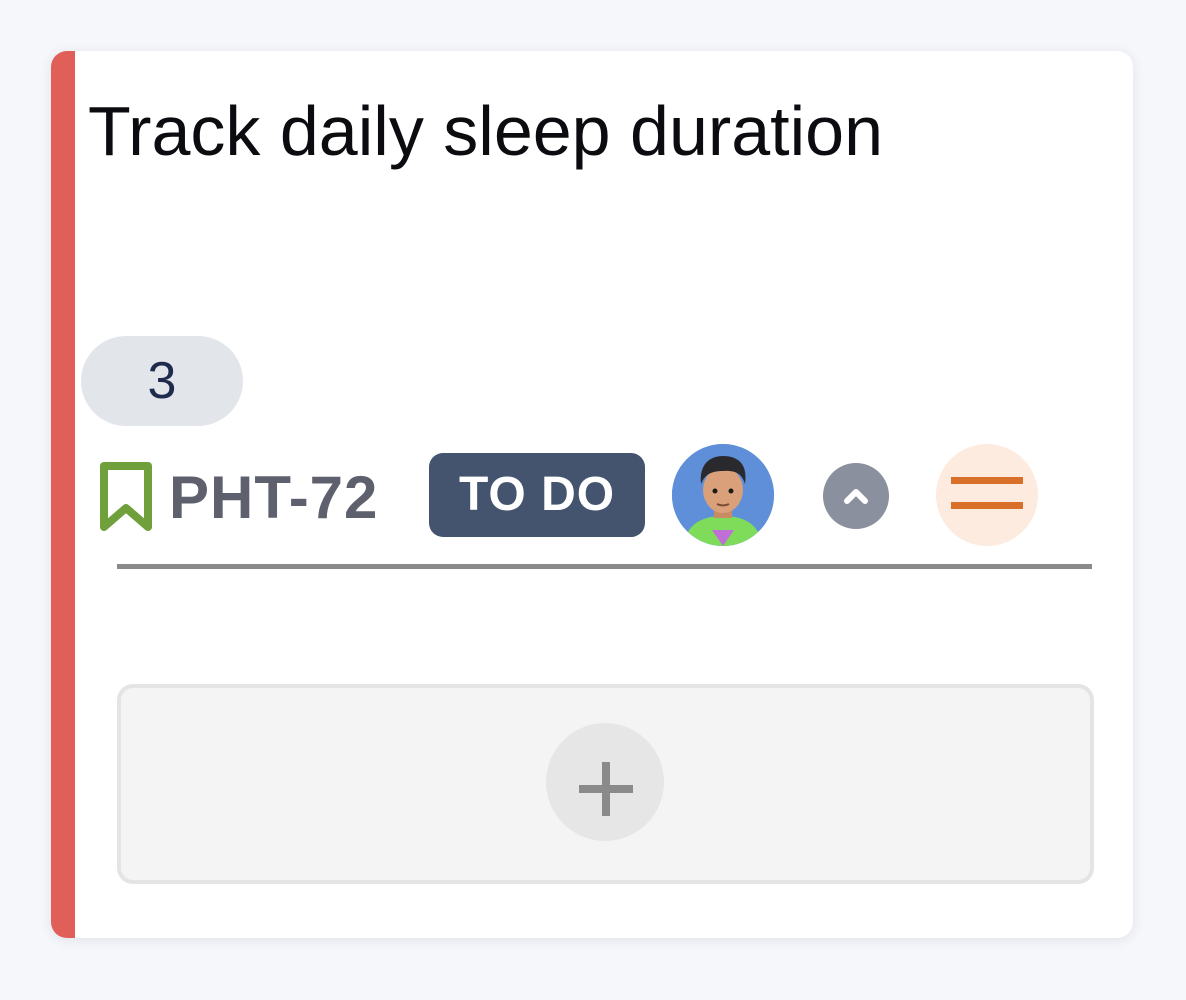 The width and height of the screenshot is (1186, 1000). I want to click on issue-title: Track daily sleep duration, so click(485, 131).